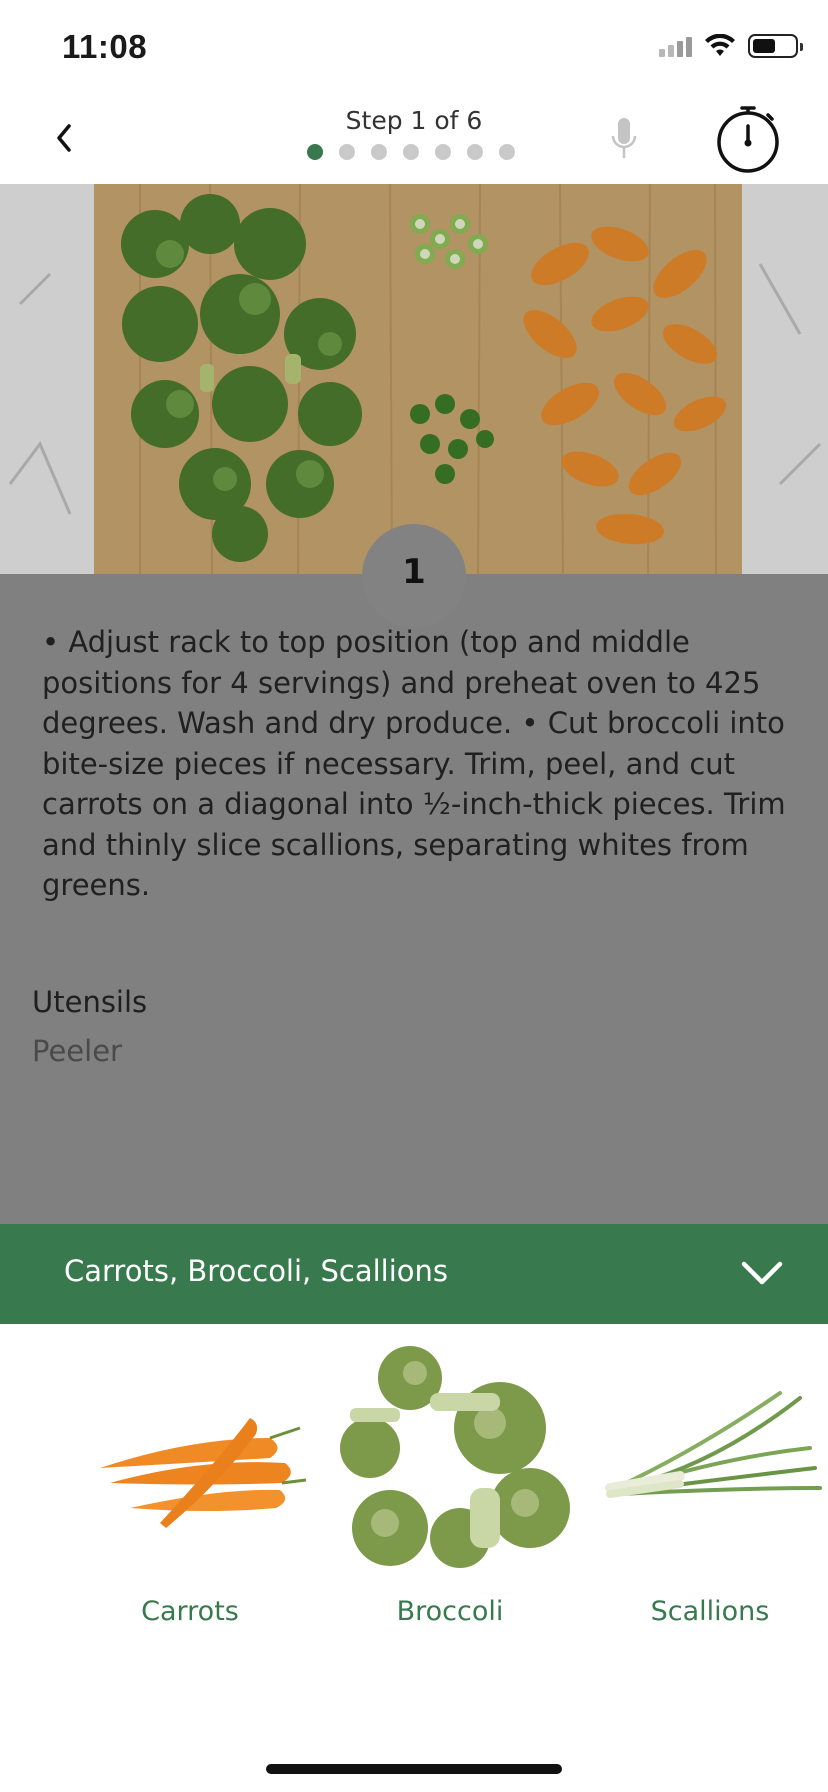 Image resolution: width=828 pixels, height=1792 pixels. Describe the element at coordinates (450, 1611) in the screenshot. I see `ingredient-label: Broccoli` at that location.